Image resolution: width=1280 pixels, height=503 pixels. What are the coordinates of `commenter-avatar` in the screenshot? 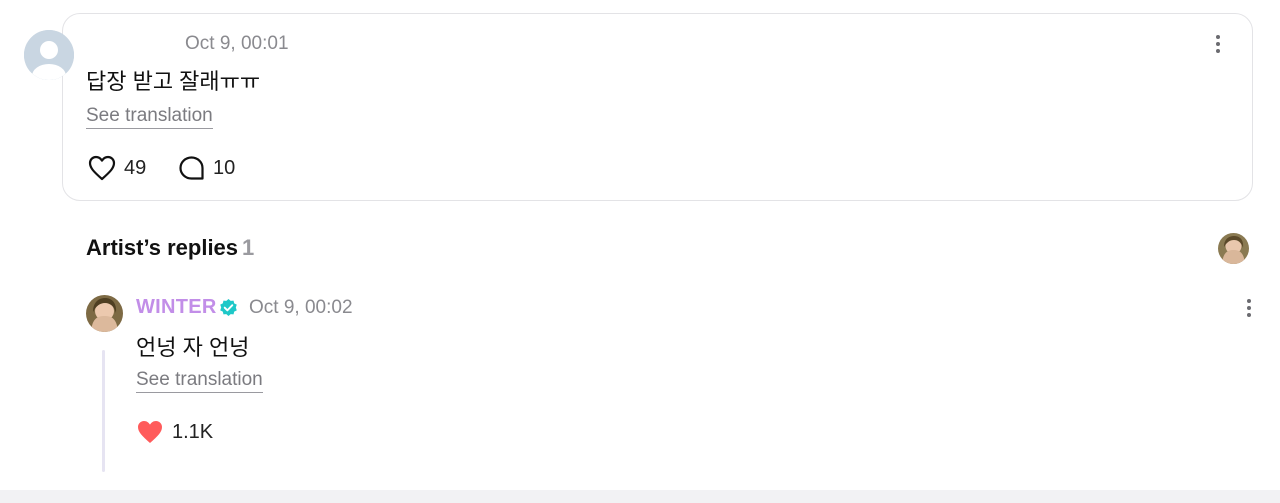 It's located at (49, 55).